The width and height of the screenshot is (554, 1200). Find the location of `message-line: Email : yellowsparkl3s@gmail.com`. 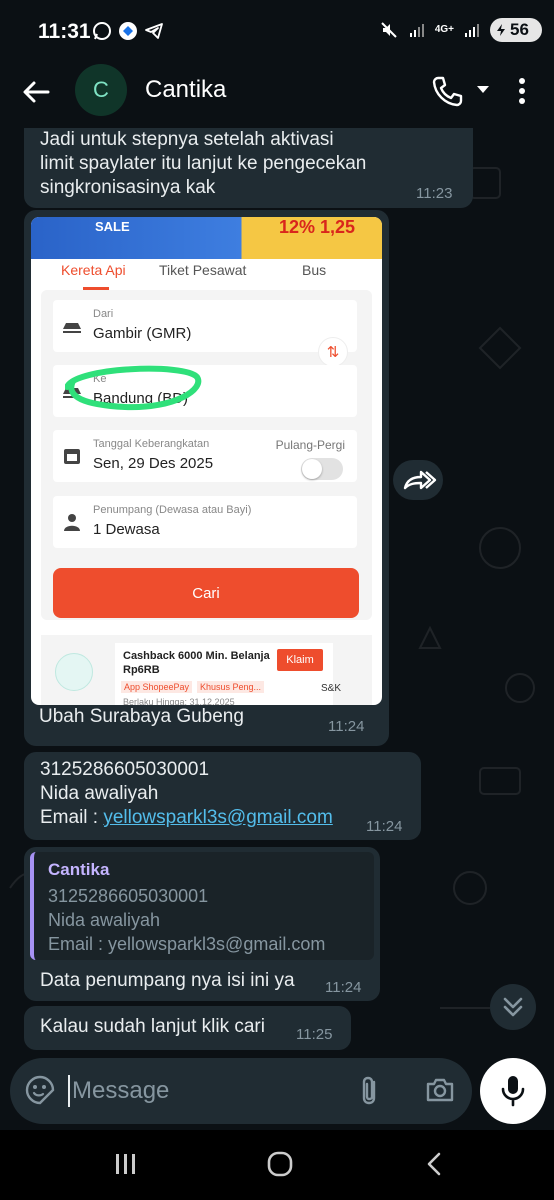

message-line: Email : yellowsparkl3s@gmail.com is located at coordinates (186, 818).